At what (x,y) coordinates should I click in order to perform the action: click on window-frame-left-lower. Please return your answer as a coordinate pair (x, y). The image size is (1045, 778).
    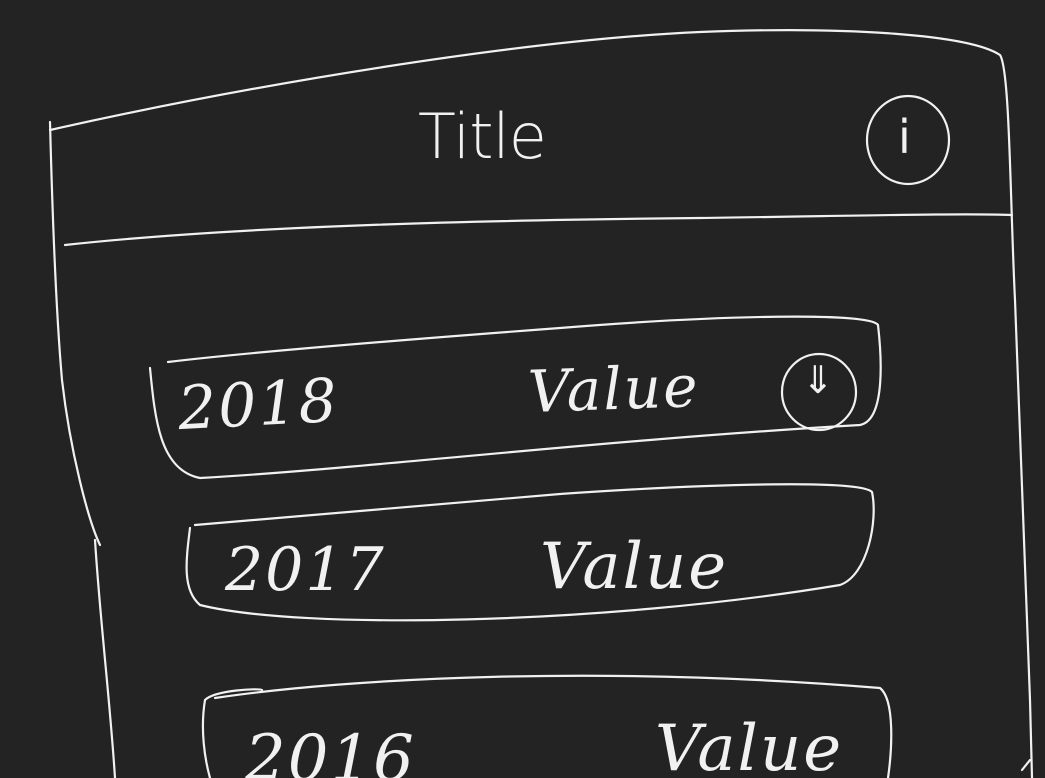
    Looking at the image, I should click on (105, 658).